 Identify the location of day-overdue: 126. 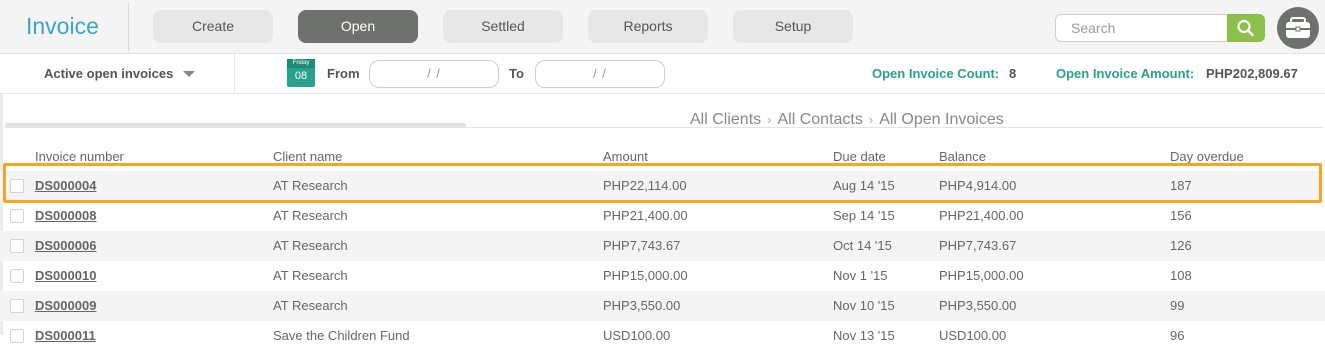
(1181, 245).